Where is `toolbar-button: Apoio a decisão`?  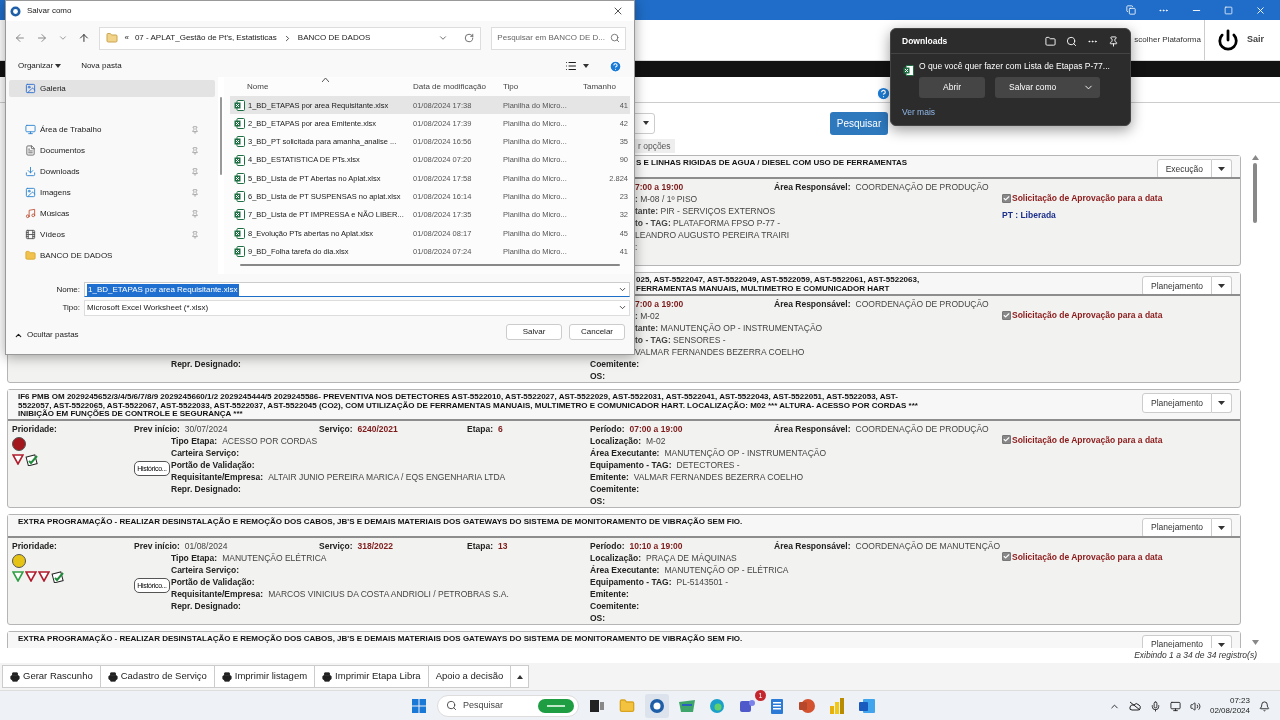
toolbar-button: Apoio a decisão is located at coordinates (469, 676).